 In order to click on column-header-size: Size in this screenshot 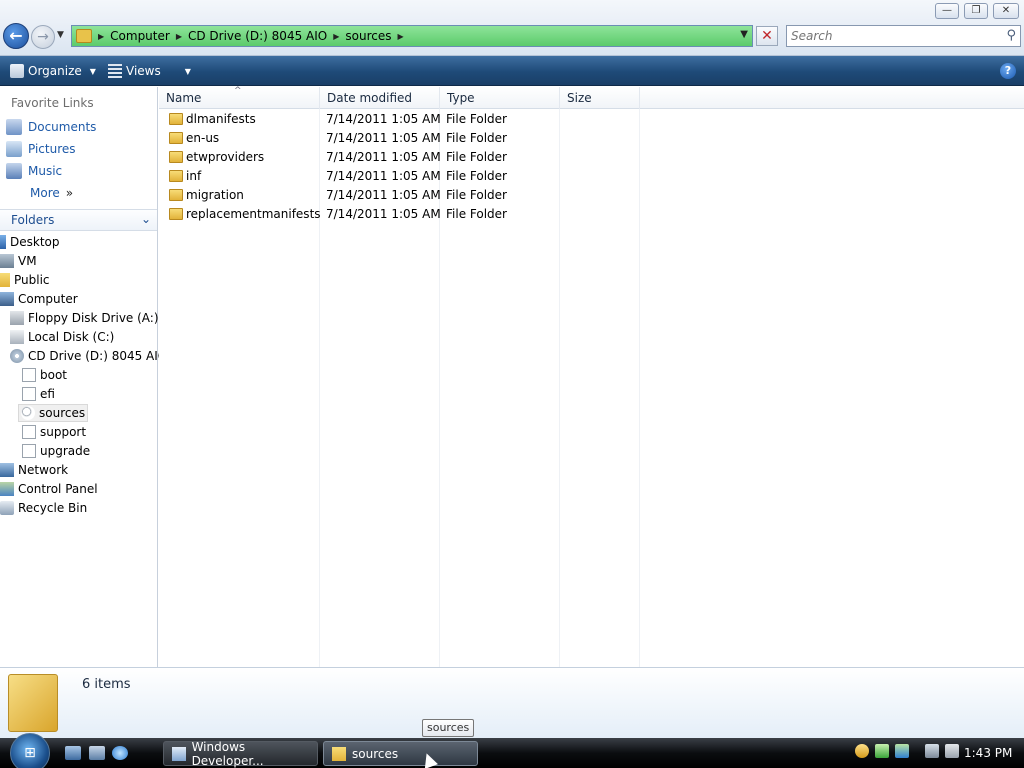, I will do `click(600, 98)`.